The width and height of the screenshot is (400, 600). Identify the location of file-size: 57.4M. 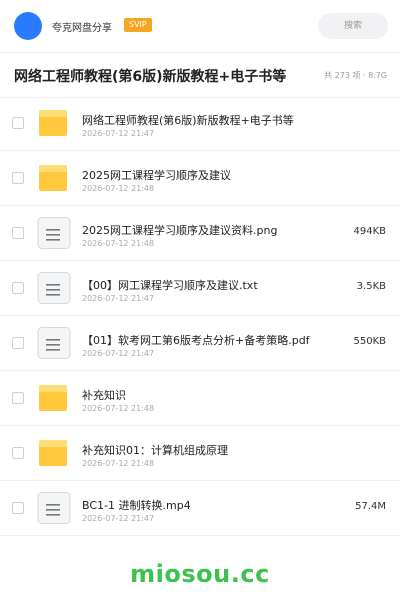
(370, 506).